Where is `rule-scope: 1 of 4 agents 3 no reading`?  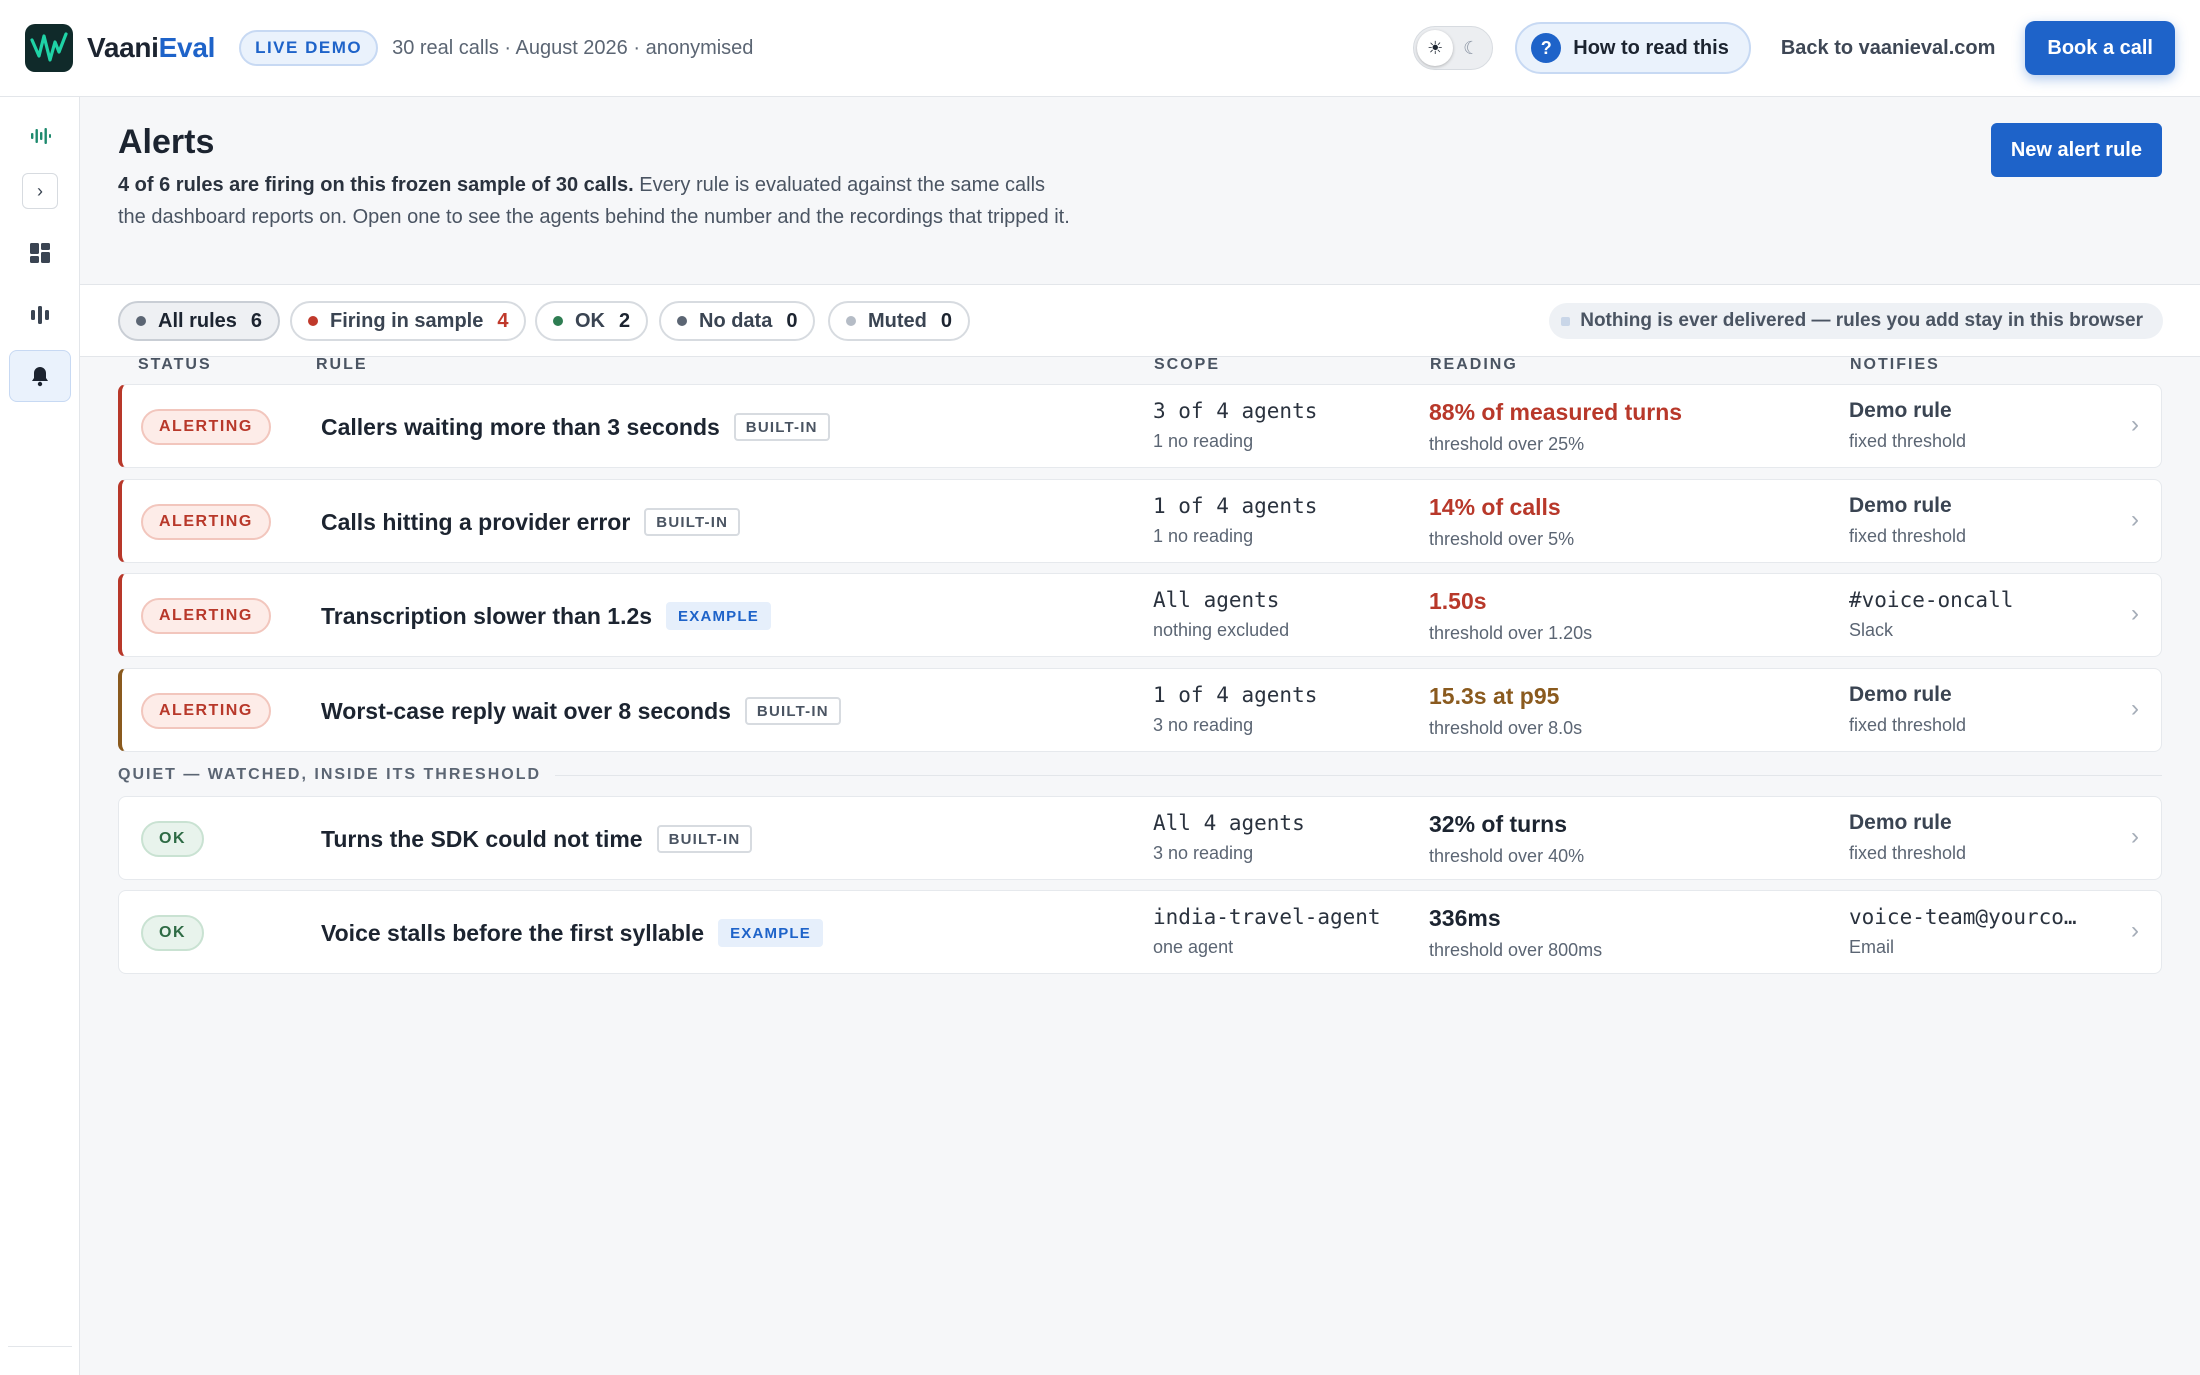
rule-scope: 1 of 4 agents 3 no reading is located at coordinates (1235, 709).